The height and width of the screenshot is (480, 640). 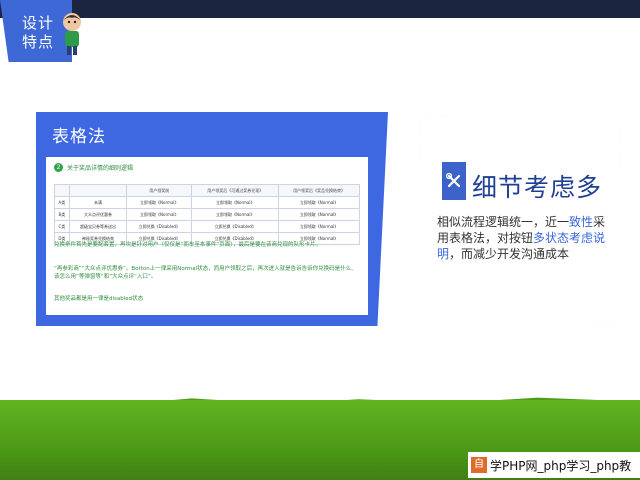 I want to click on desc-text: ，而减少开发沟通成本, so click(x=509, y=254).